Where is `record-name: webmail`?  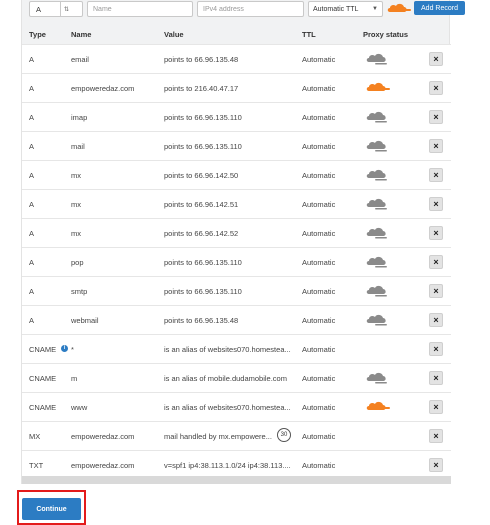 record-name: webmail is located at coordinates (85, 320).